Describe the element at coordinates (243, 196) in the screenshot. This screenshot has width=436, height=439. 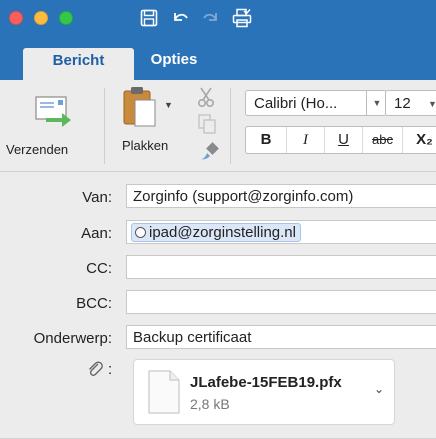
I see `from-value: Zorginfo (support@zorginfo.com)` at that location.